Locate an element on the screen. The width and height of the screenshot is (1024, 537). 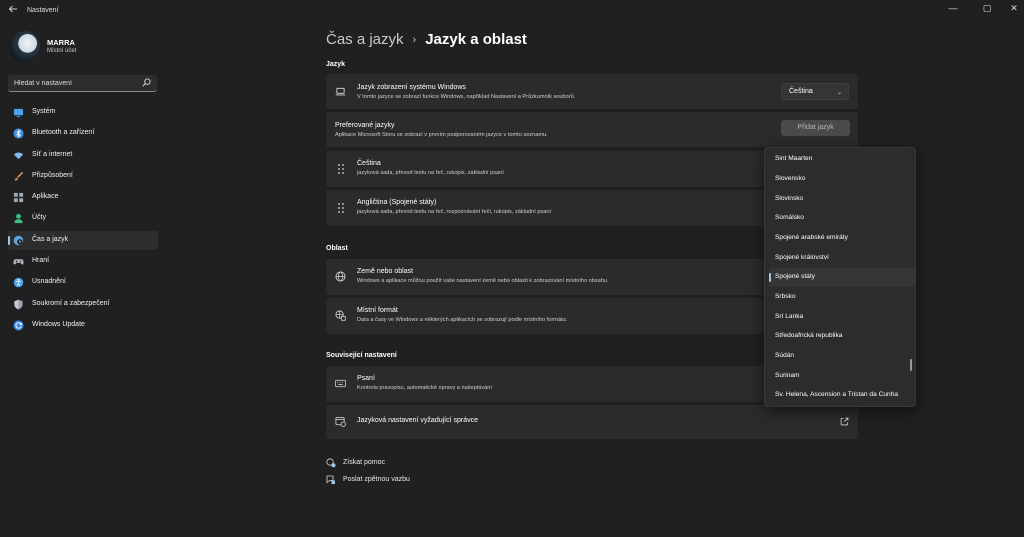
sidebar-item-gaming: Hraní is located at coordinates (83, 261).